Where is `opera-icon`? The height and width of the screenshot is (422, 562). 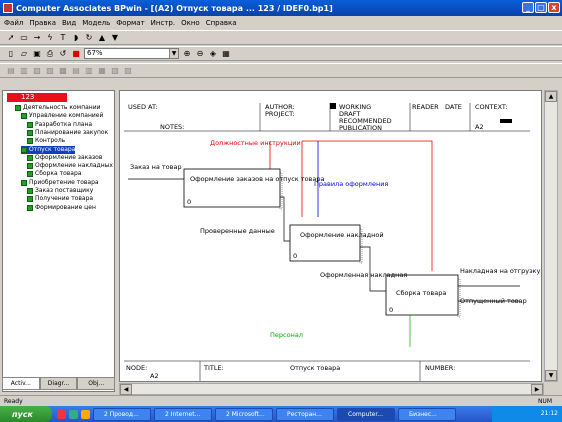 opera-icon is located at coordinates (61, 414).